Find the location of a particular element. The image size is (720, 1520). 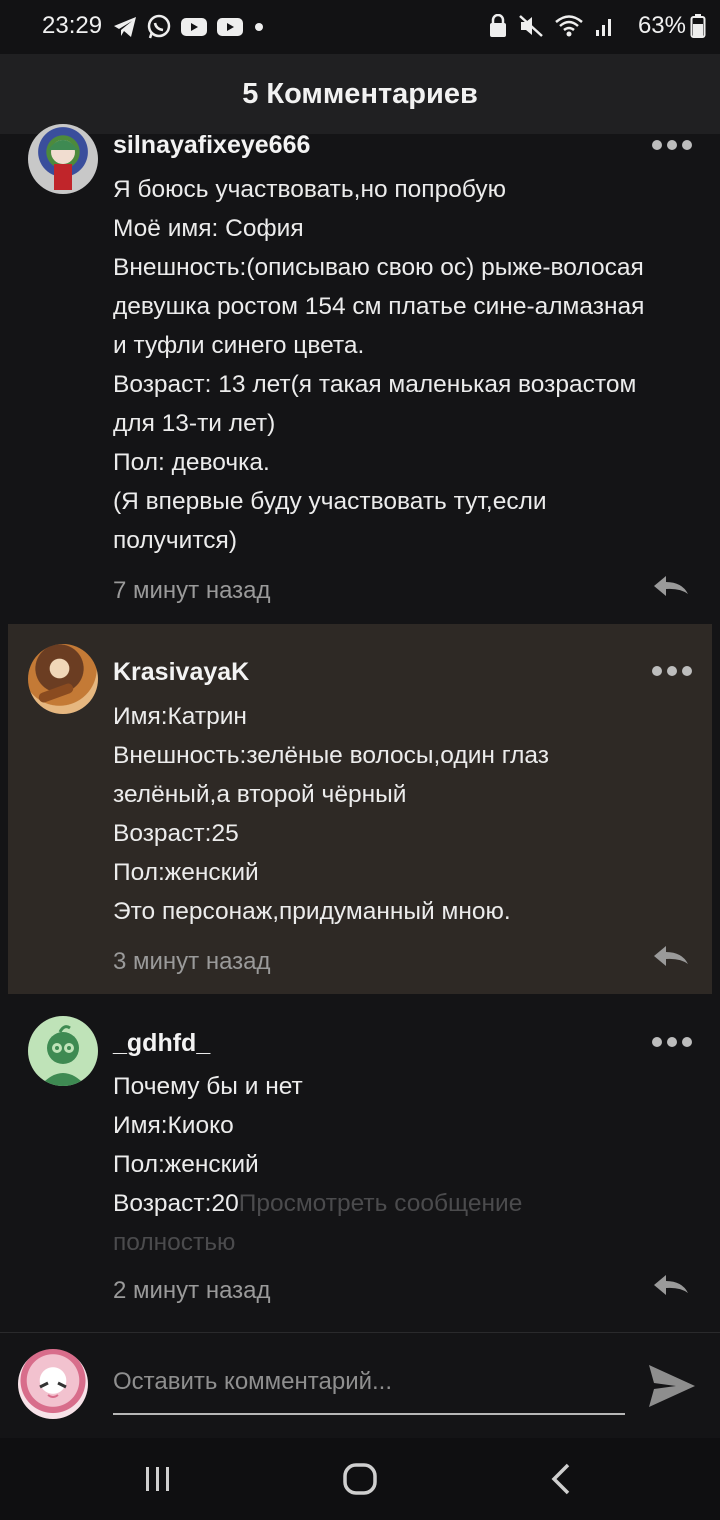

back-icon is located at coordinates (561, 1479).